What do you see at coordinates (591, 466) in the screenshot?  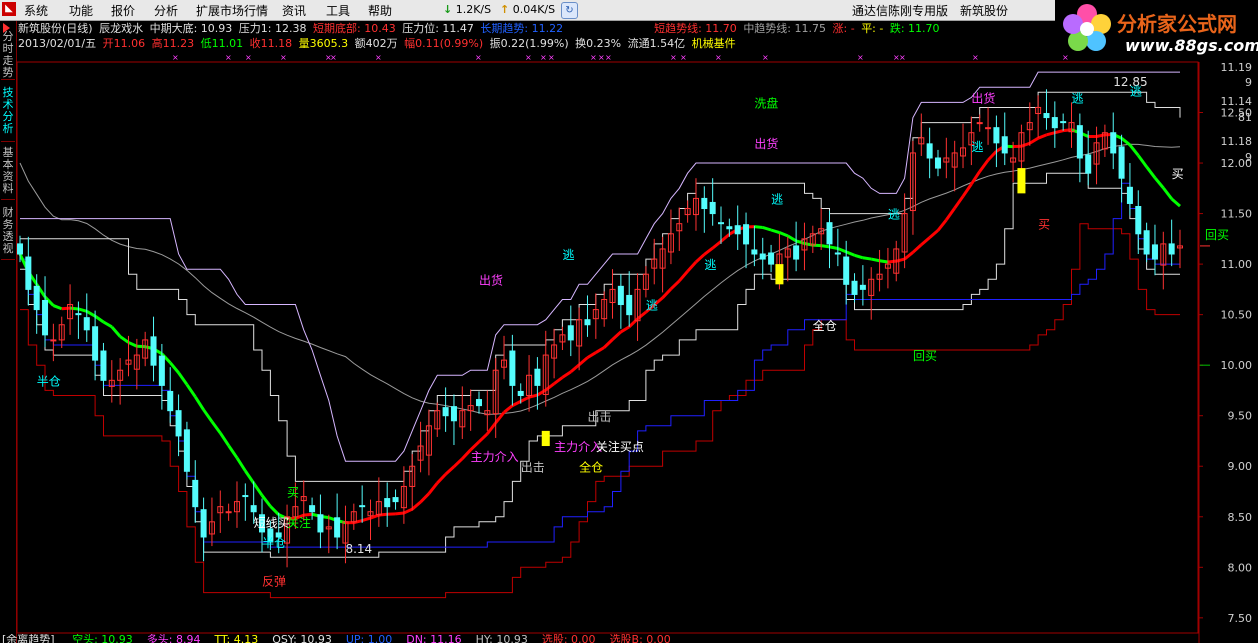 I see `chart-annotation: 全仓` at bounding box center [591, 466].